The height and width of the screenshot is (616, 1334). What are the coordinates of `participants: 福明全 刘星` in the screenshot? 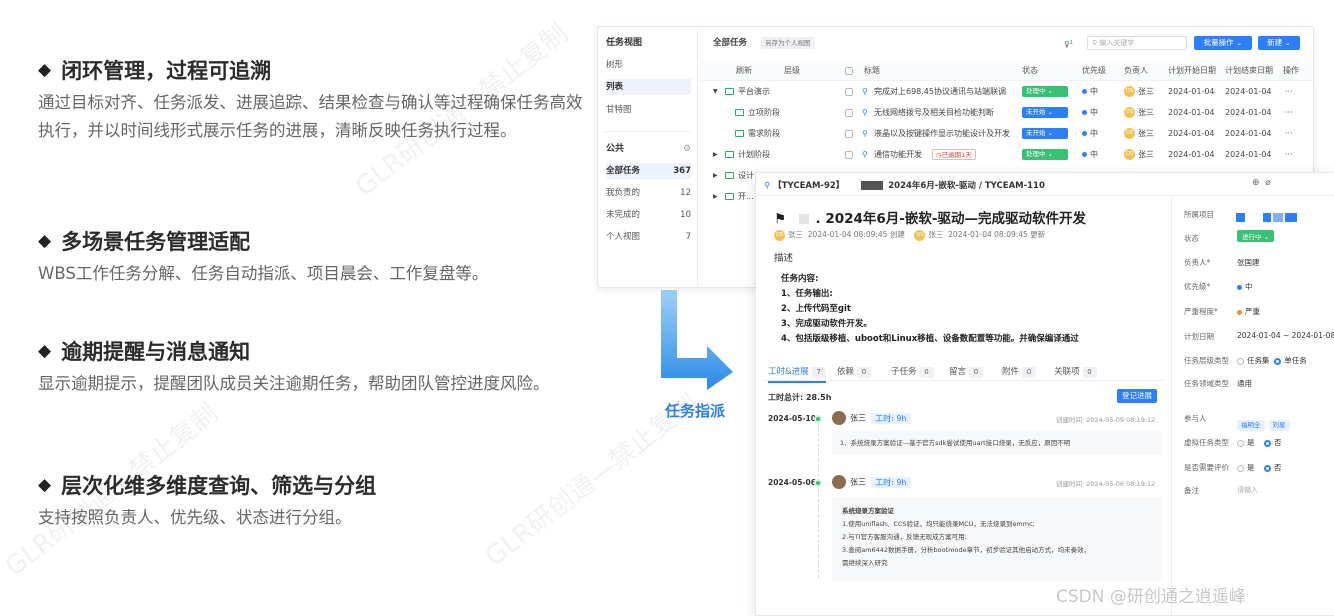 It's located at (1265, 421).